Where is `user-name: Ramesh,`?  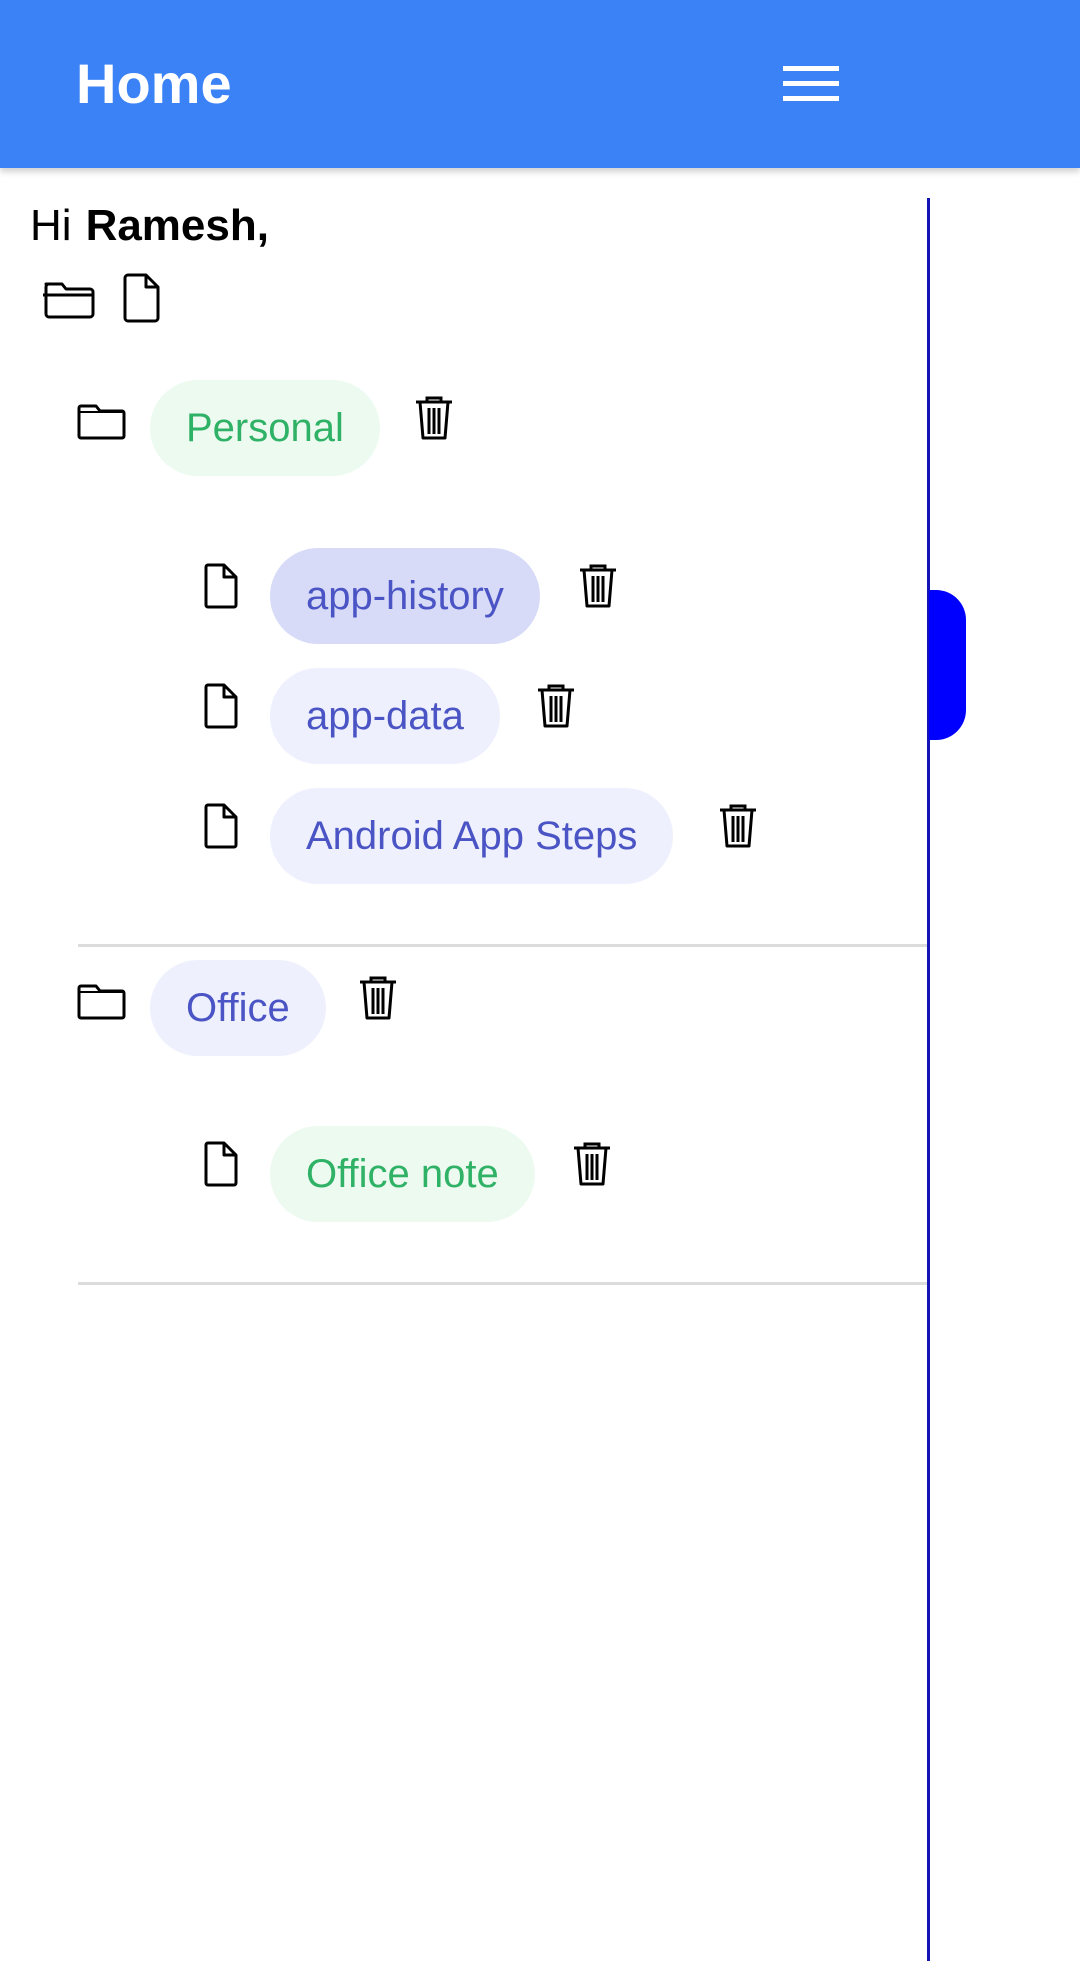 user-name: Ramesh, is located at coordinates (177, 225).